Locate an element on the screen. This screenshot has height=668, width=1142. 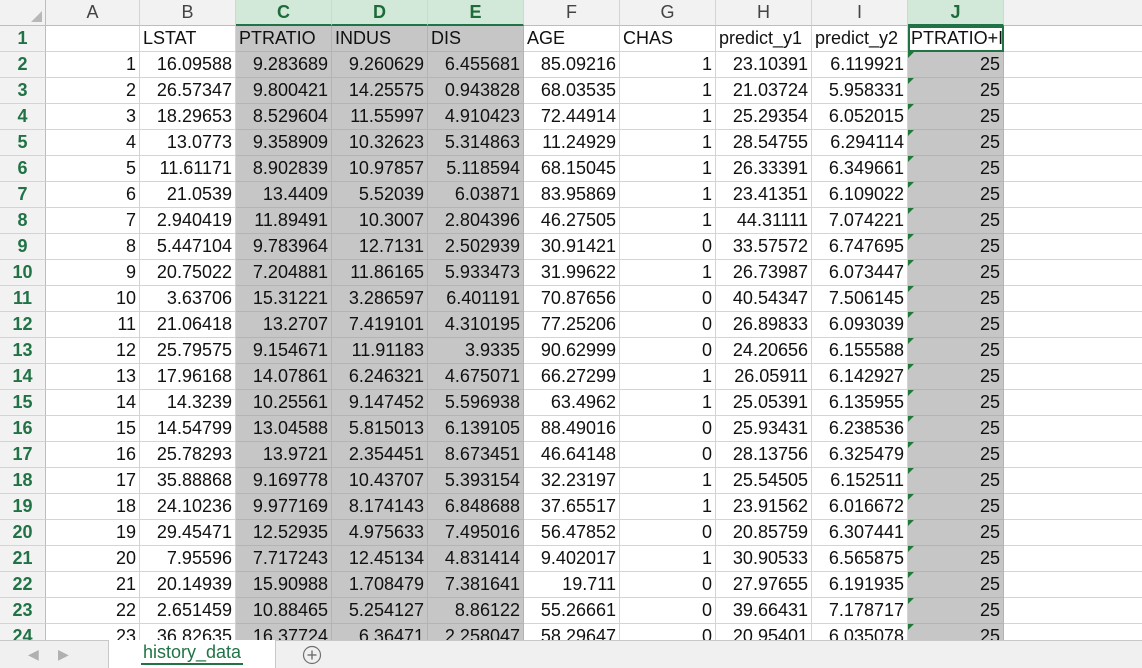
cell-c9: 9.783964 is located at coordinates (284, 247).